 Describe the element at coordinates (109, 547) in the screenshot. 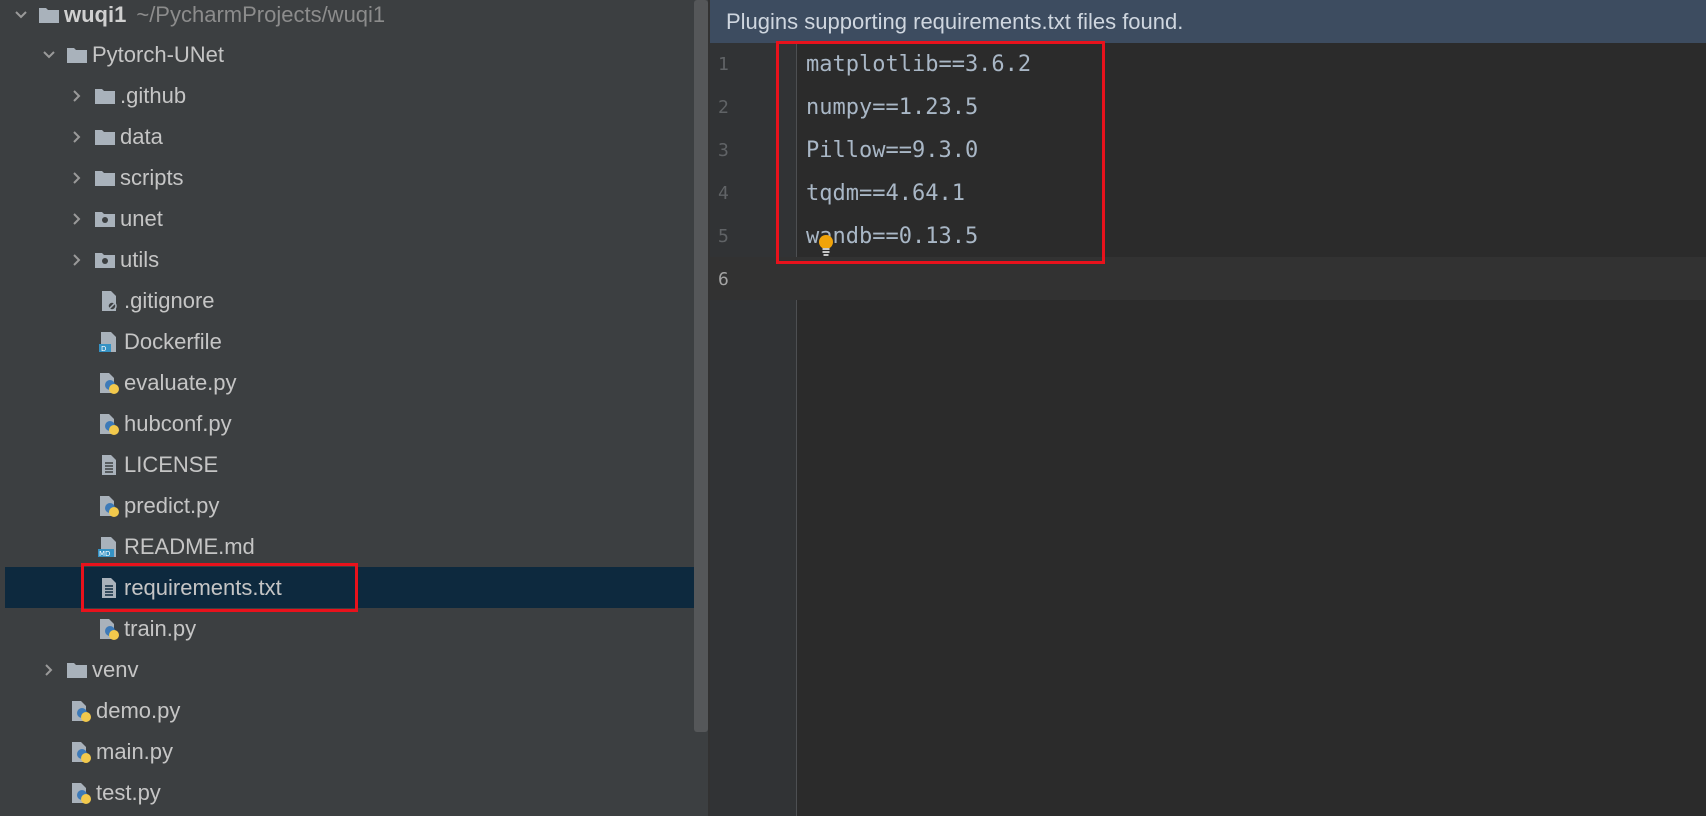

I see `markdown-file-icon: MD` at that location.